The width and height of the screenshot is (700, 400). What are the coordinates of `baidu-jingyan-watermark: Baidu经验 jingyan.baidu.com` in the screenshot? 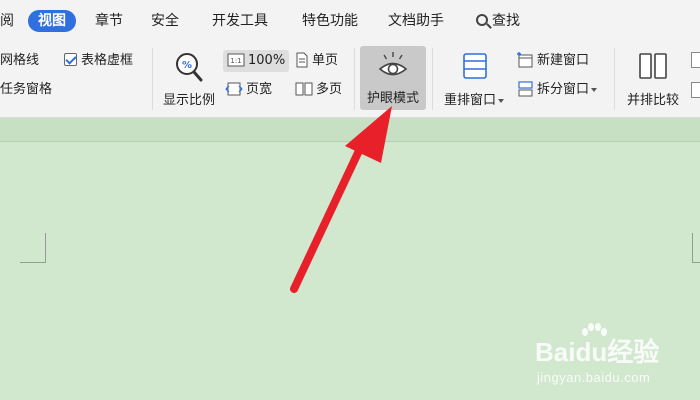 It's located at (615, 357).